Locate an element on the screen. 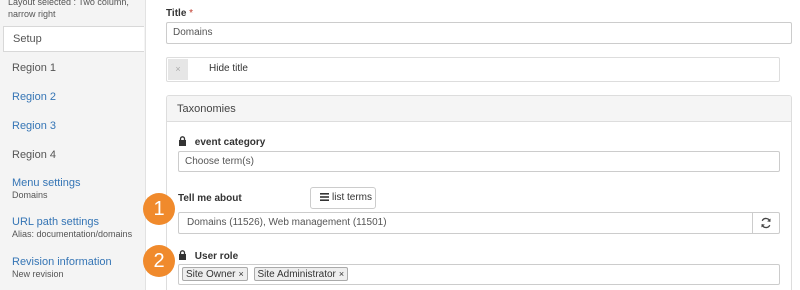 The height and width of the screenshot is (290, 800). taxonomies-heading: Taxonomies is located at coordinates (479, 109).